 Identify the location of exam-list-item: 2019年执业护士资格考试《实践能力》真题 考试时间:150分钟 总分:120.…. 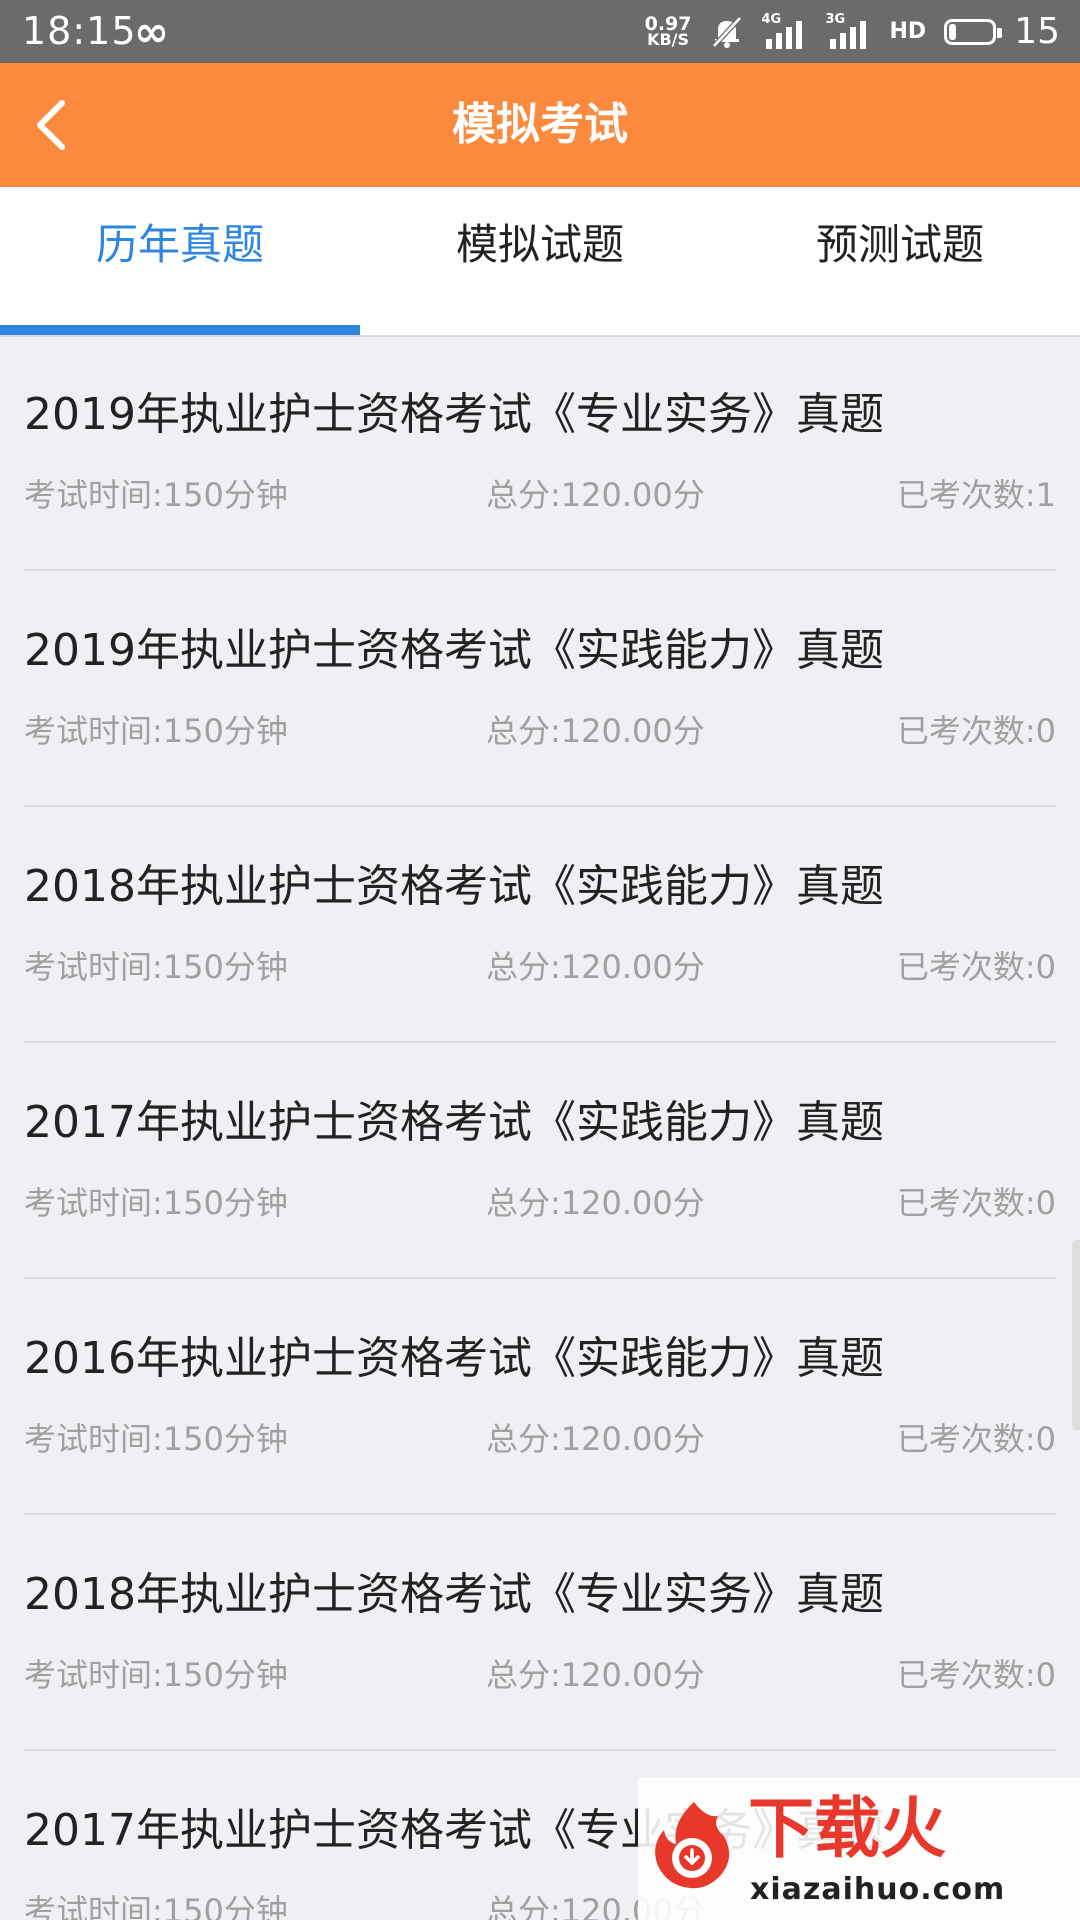
(540, 689).